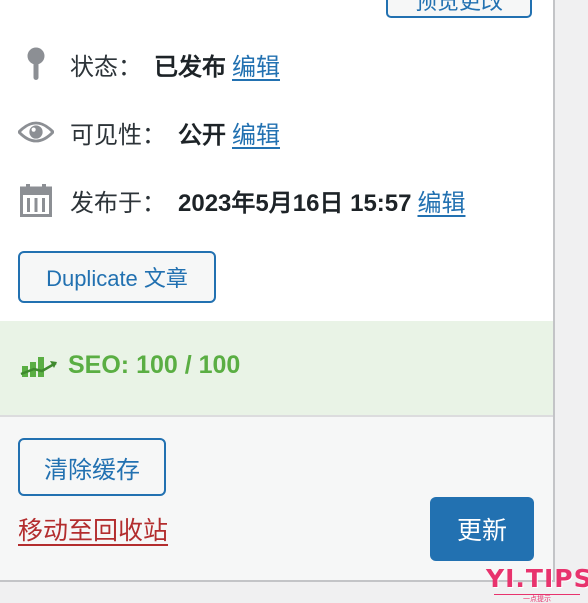 Image resolution: width=588 pixels, height=603 pixels. What do you see at coordinates (190, 67) in the screenshot?
I see `status-value: 已发布` at bounding box center [190, 67].